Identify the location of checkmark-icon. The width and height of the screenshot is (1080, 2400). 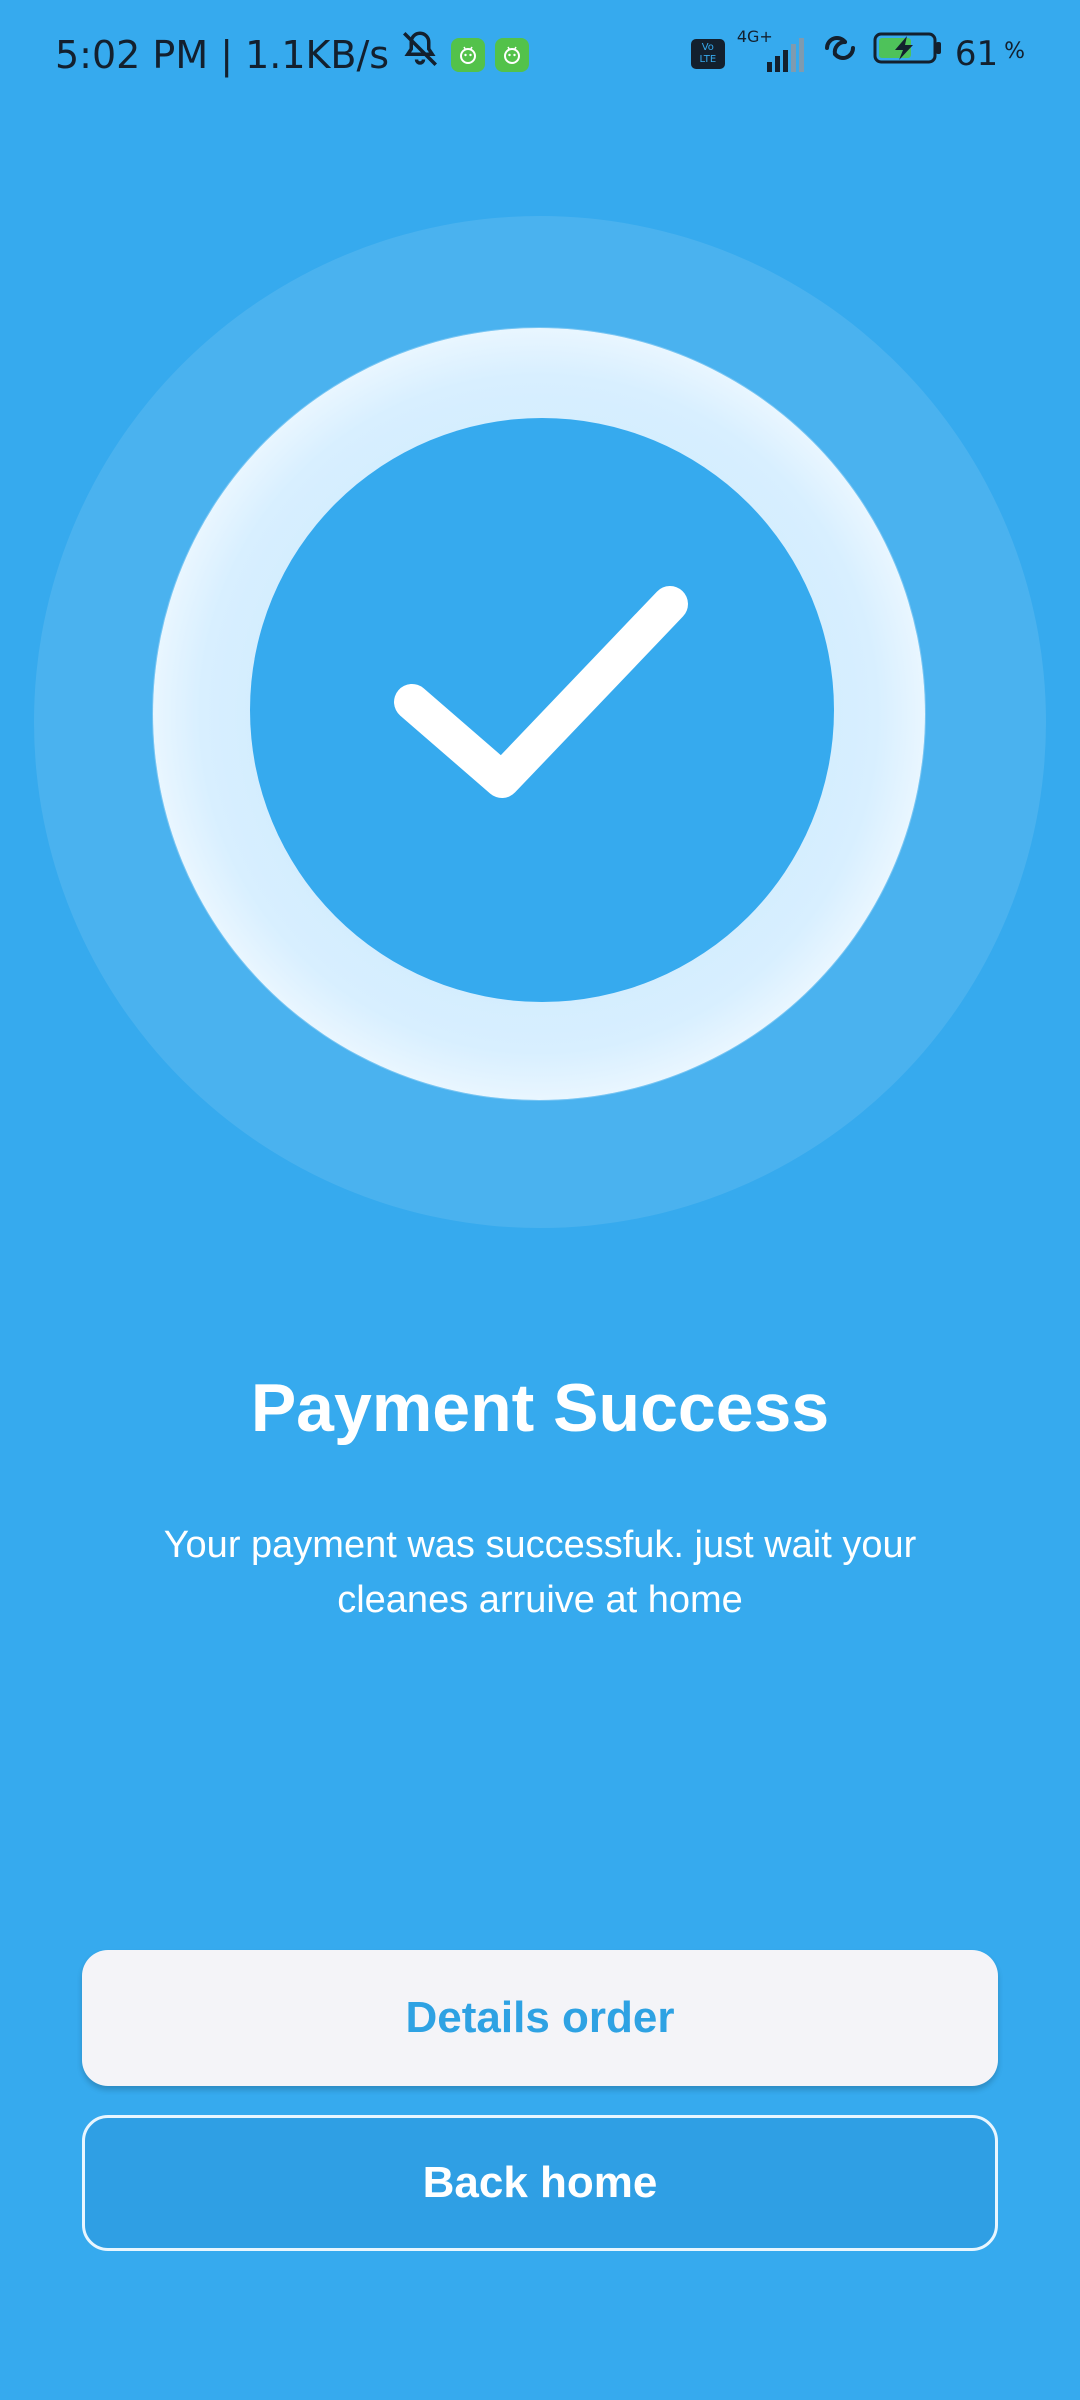
(541, 692).